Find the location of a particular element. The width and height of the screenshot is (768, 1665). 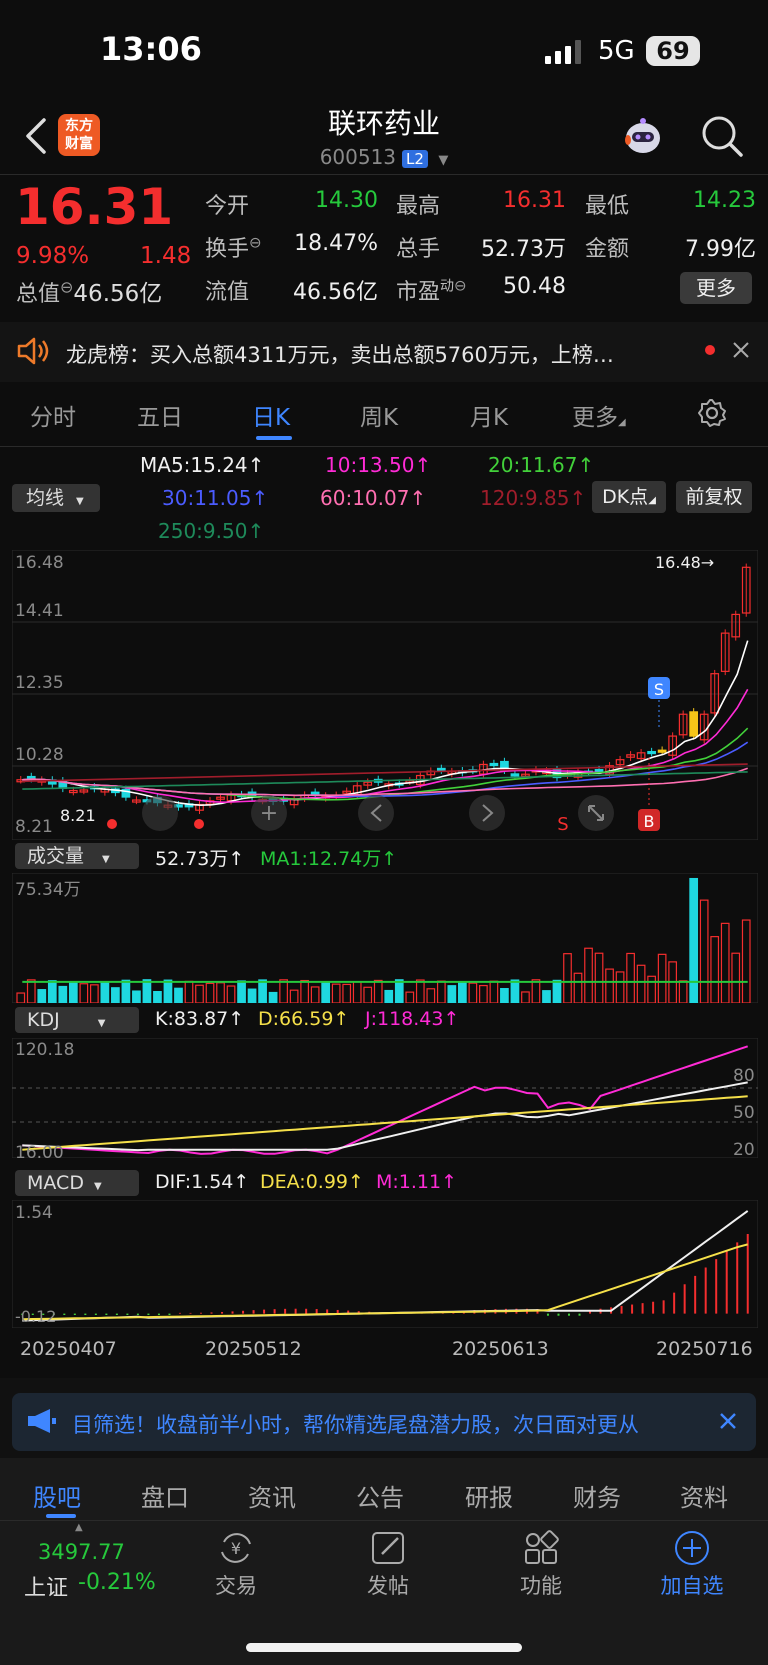

banner-close-icon is located at coordinates (728, 1421).